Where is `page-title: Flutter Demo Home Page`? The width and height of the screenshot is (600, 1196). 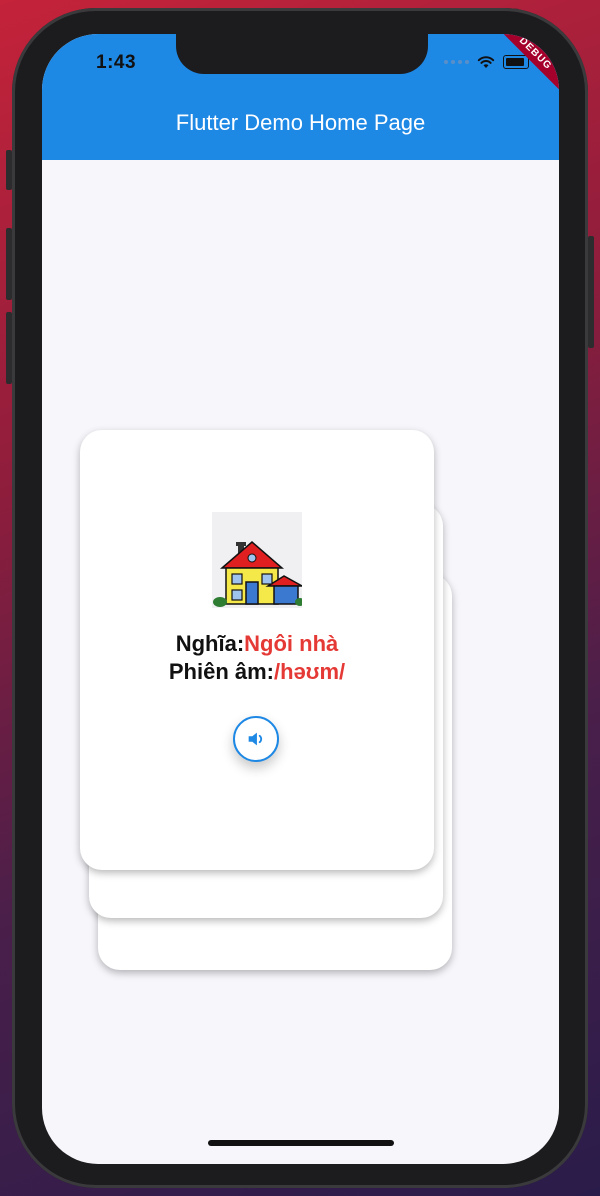 page-title: Flutter Demo Home Page is located at coordinates (300, 122).